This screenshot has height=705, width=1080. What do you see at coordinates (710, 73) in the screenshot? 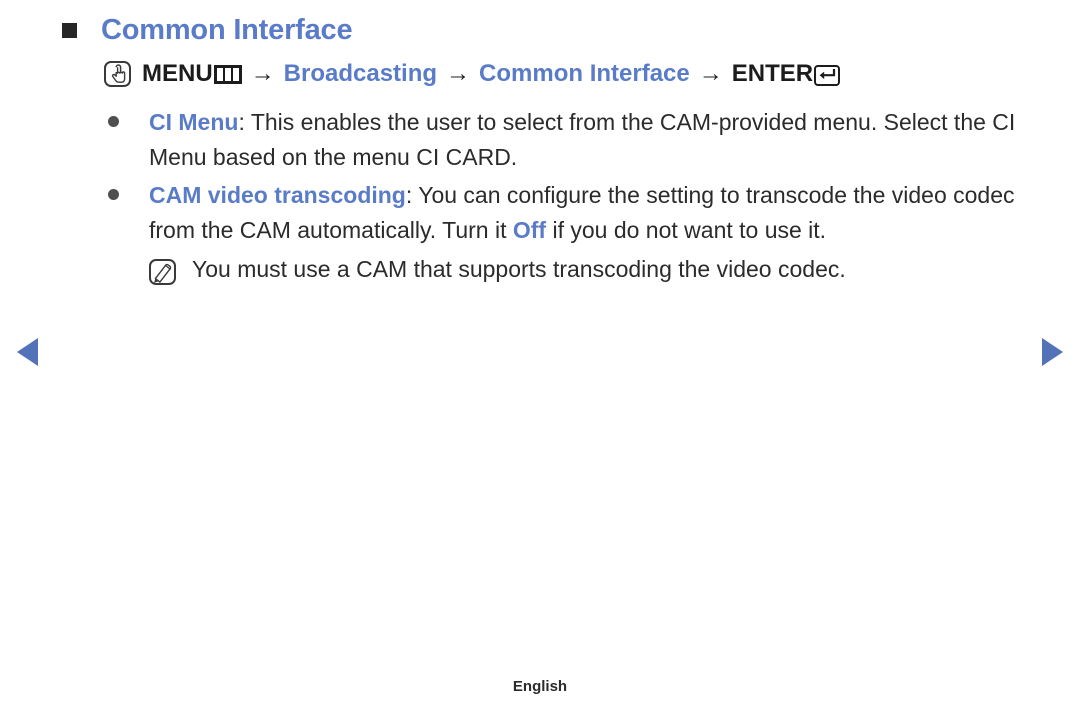
I see `path-arrow-3: →` at bounding box center [710, 73].